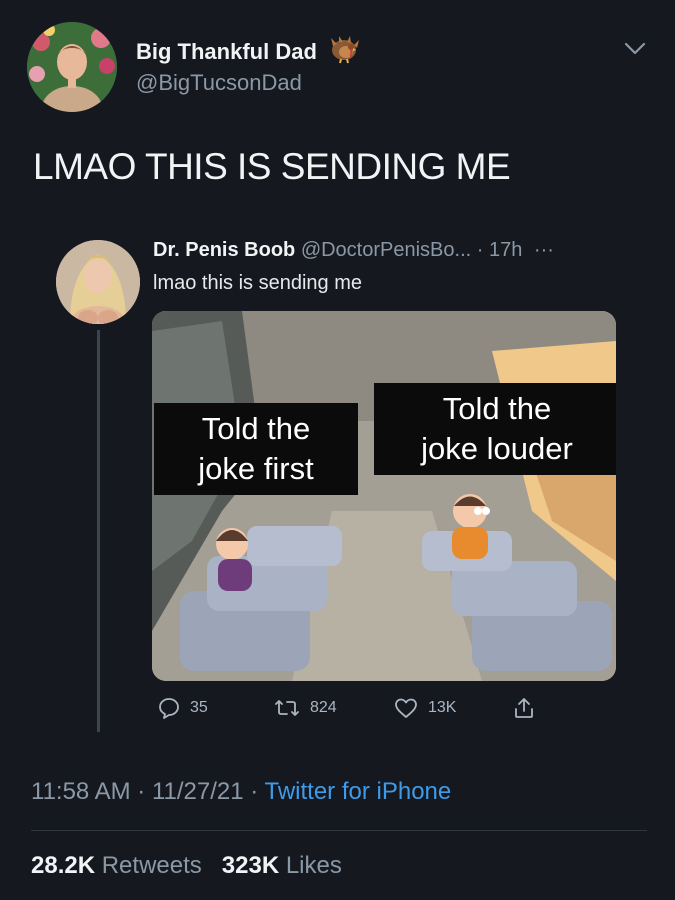 This screenshot has width=675, height=900. What do you see at coordinates (72, 67) in the screenshot?
I see `author-avatar` at bounding box center [72, 67].